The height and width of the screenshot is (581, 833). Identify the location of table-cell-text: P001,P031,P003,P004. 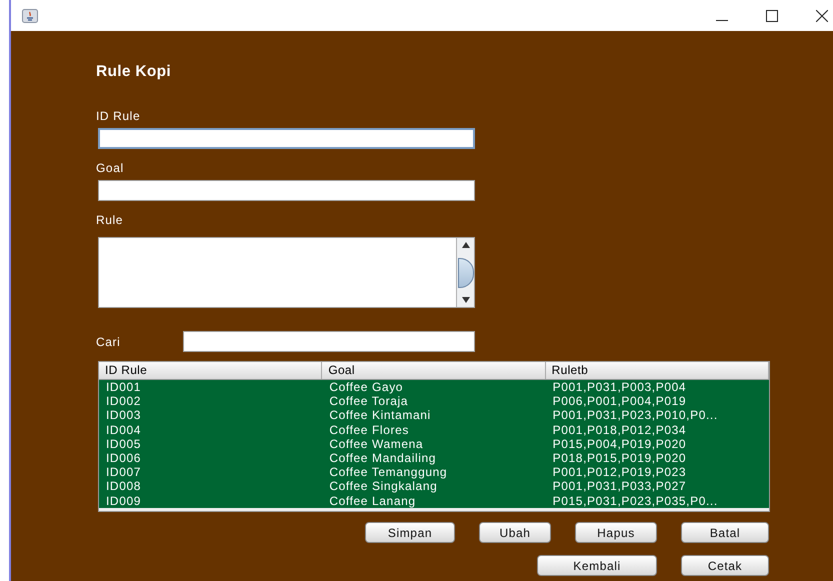
(620, 387).